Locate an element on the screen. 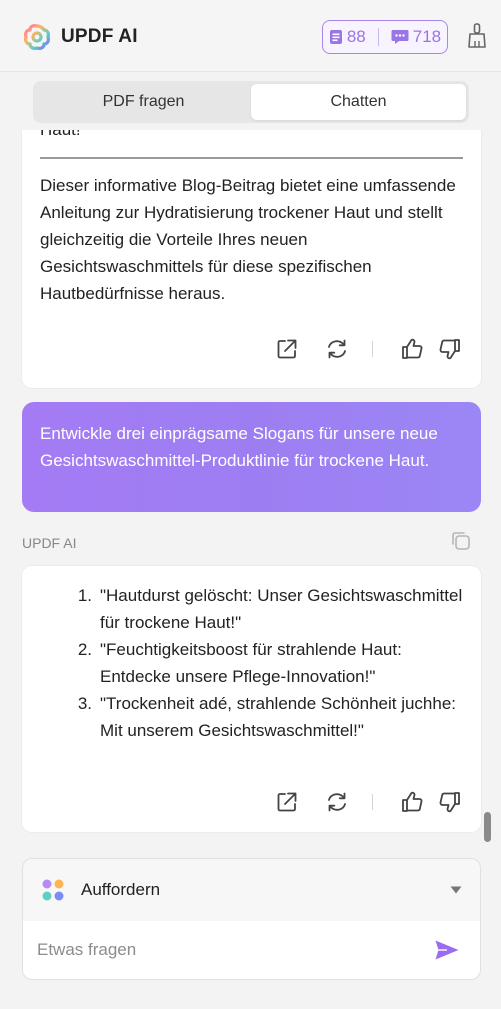  message-text-line: Haut! is located at coordinates (60, 135).